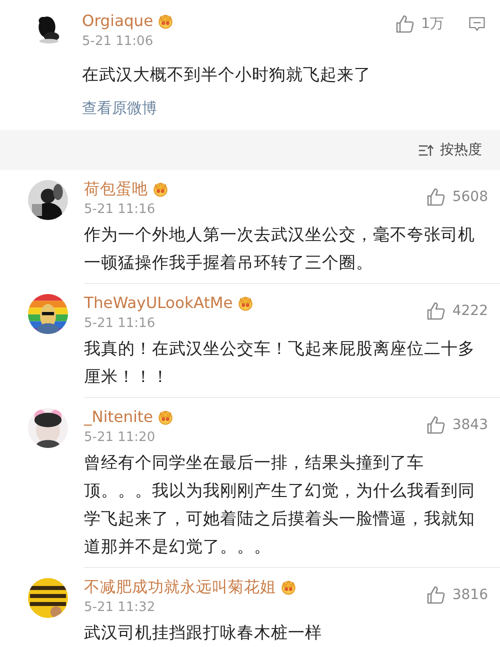  What do you see at coordinates (470, 425) in the screenshot?
I see `like-count: 3843` at bounding box center [470, 425].